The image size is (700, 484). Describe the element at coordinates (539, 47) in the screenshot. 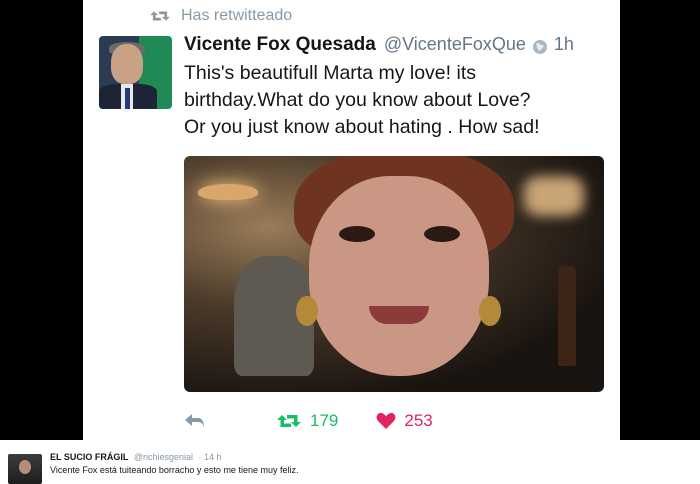

I see `globe-icon` at that location.